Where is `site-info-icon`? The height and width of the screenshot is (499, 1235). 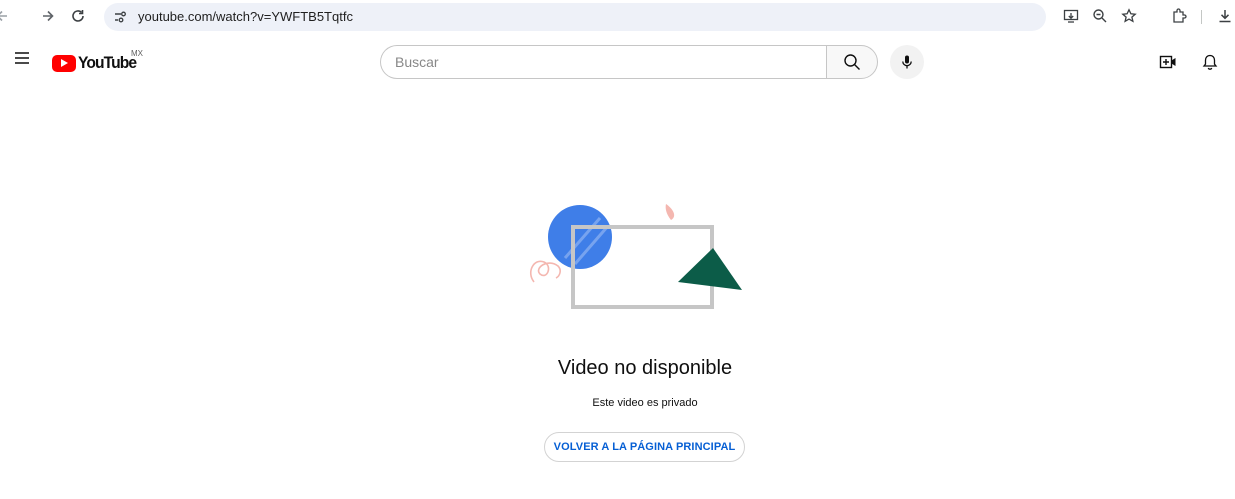 site-info-icon is located at coordinates (120, 17).